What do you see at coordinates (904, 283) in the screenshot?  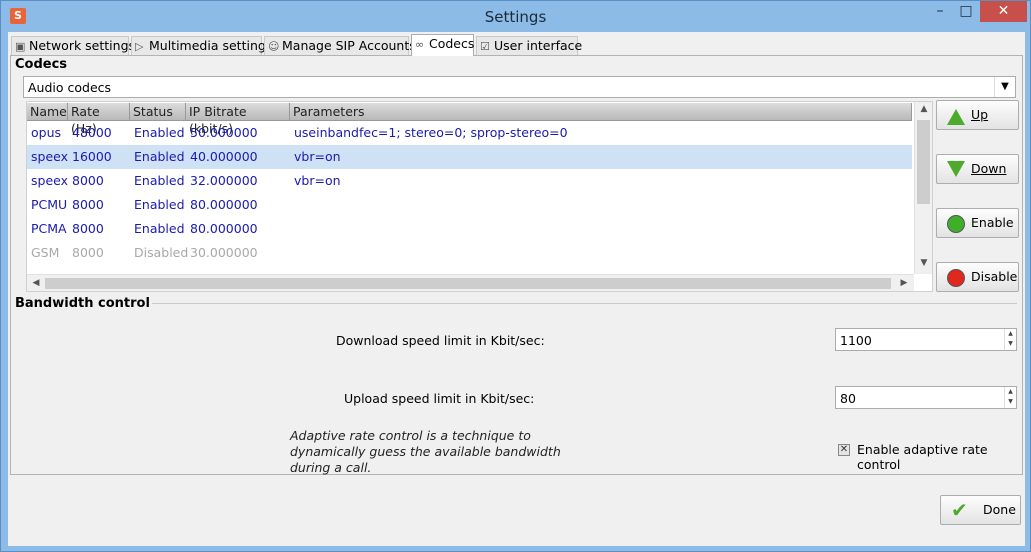 I see `scroll-right-icon: ▶` at bounding box center [904, 283].